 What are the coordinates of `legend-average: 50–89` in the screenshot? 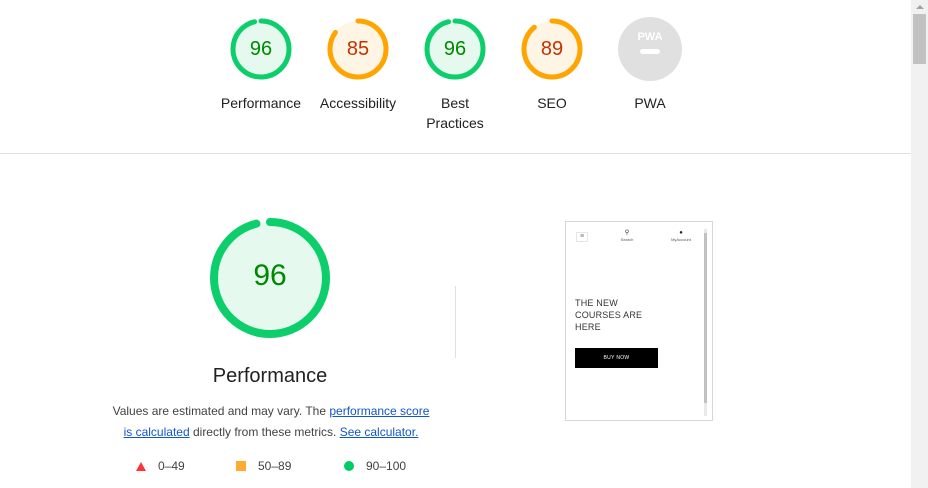 It's located at (263, 466).